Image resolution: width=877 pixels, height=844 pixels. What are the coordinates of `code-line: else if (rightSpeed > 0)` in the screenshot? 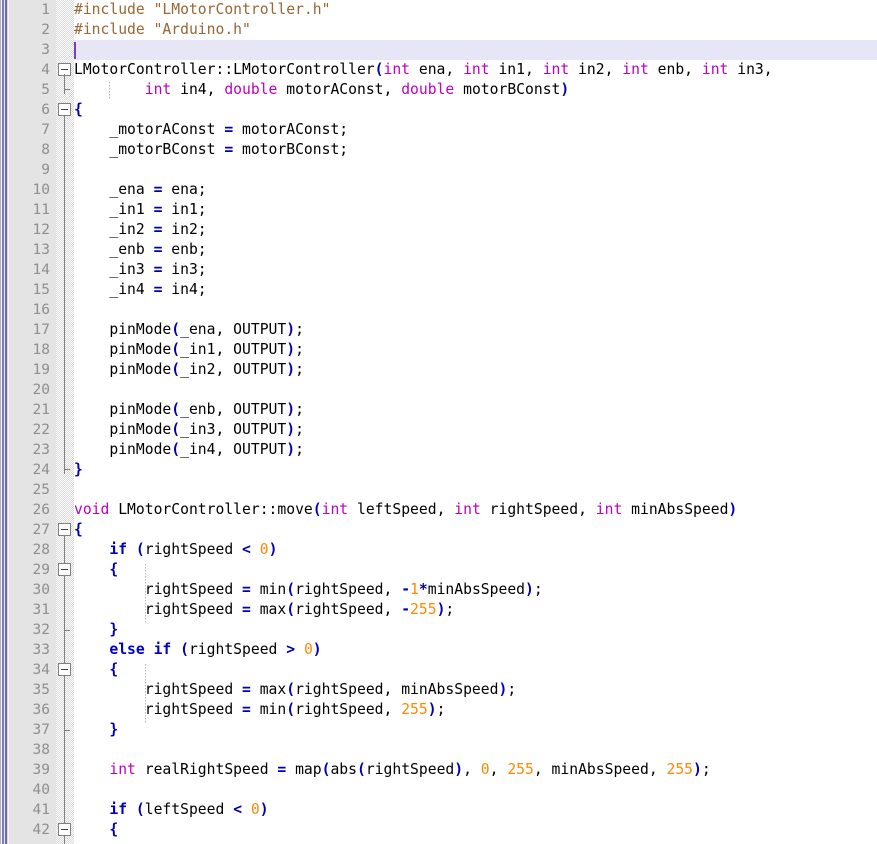 It's located at (475, 650).